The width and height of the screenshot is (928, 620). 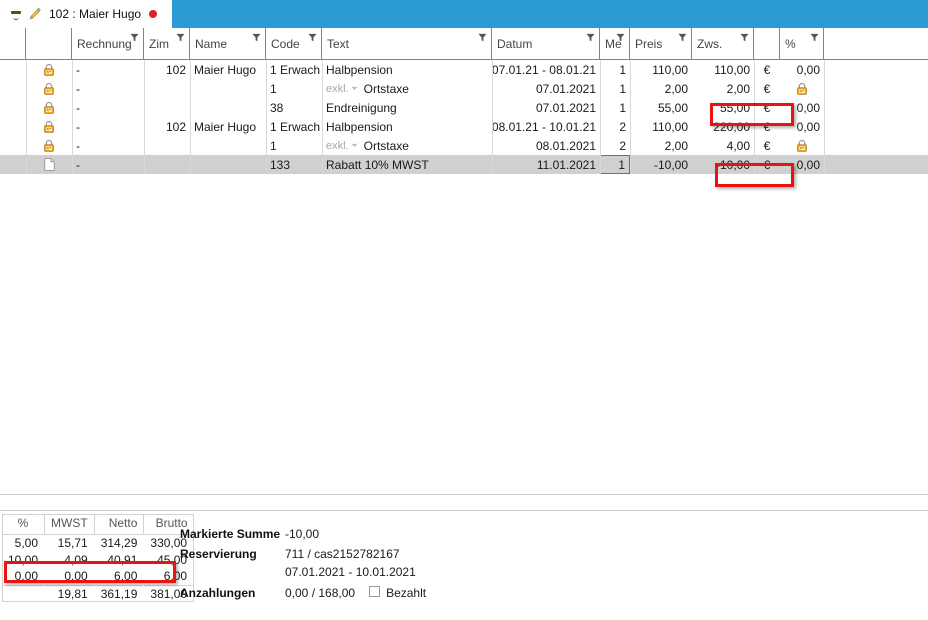 I want to click on cell-datum: 08.01.21 - 10.01.21, so click(x=546, y=126).